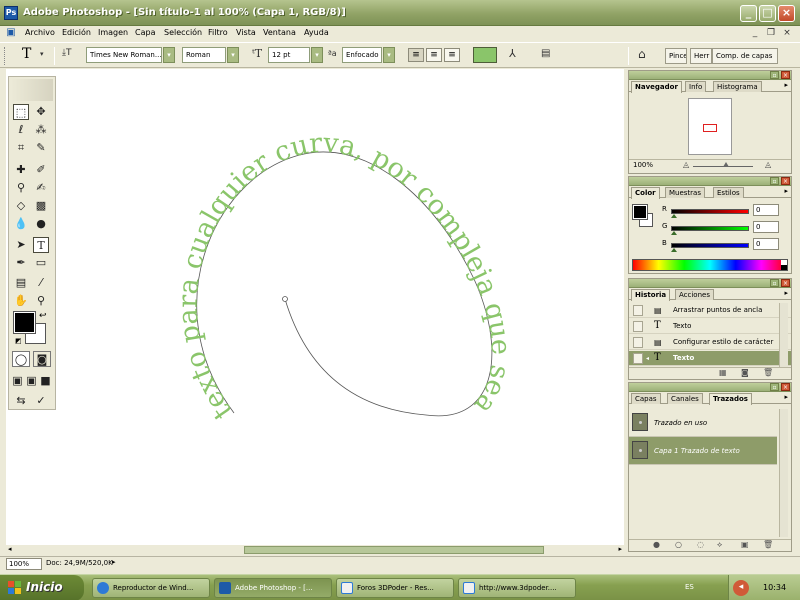 The image size is (800, 600). Describe the element at coordinates (452, 55) in the screenshot. I see `align-right-button: ≡` at that location.